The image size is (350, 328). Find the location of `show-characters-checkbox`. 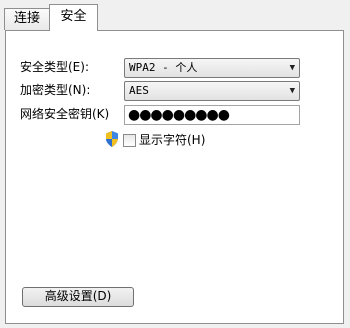

show-characters-checkbox is located at coordinates (129, 140).